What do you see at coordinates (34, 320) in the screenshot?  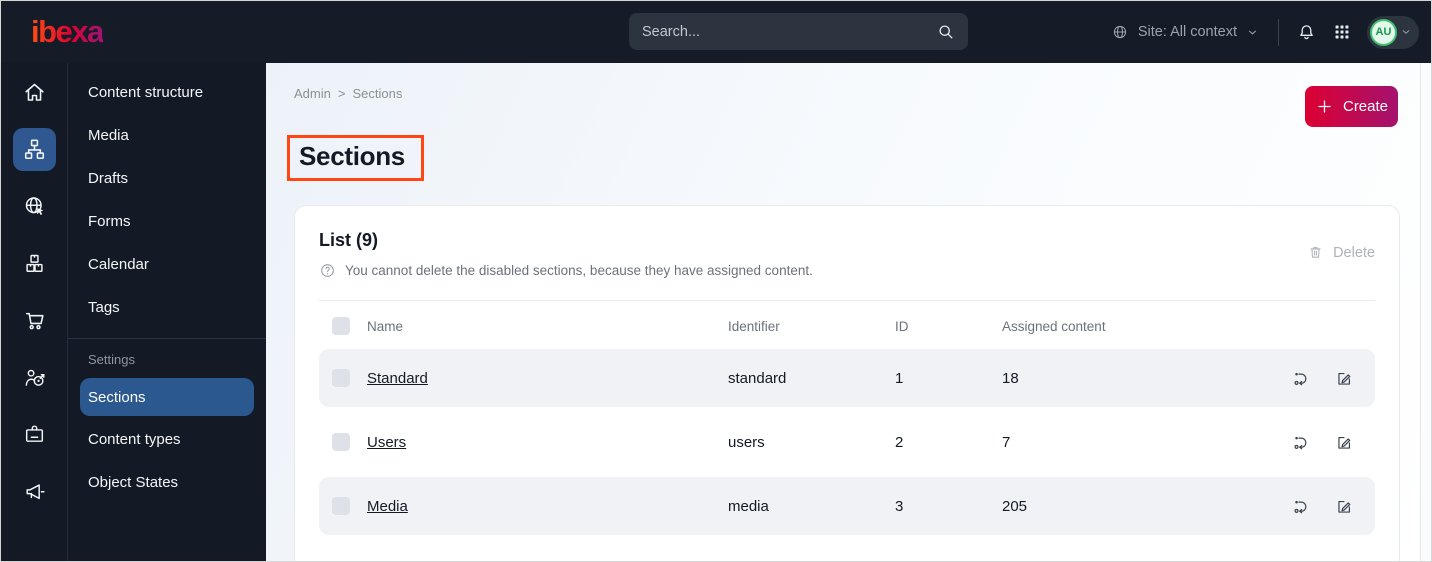 I see `commerce-cart-icon` at bounding box center [34, 320].